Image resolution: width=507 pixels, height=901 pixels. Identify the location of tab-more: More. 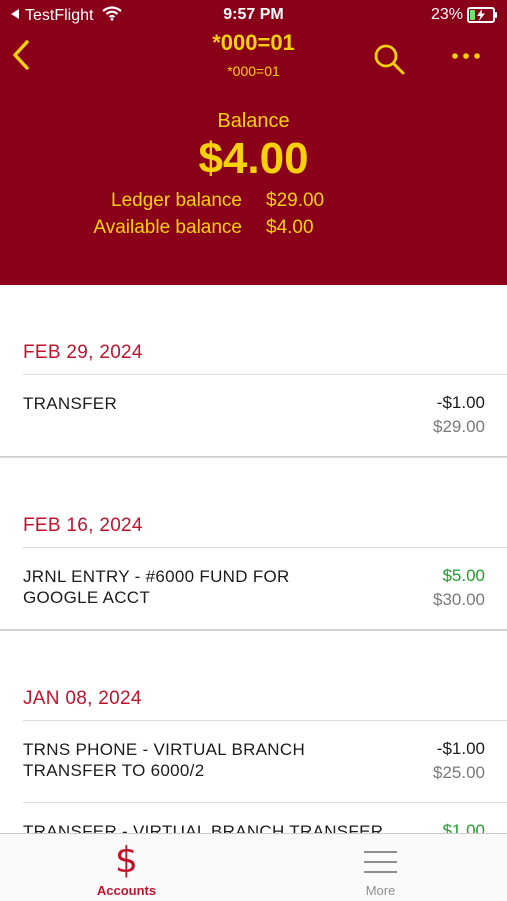
(380, 867).